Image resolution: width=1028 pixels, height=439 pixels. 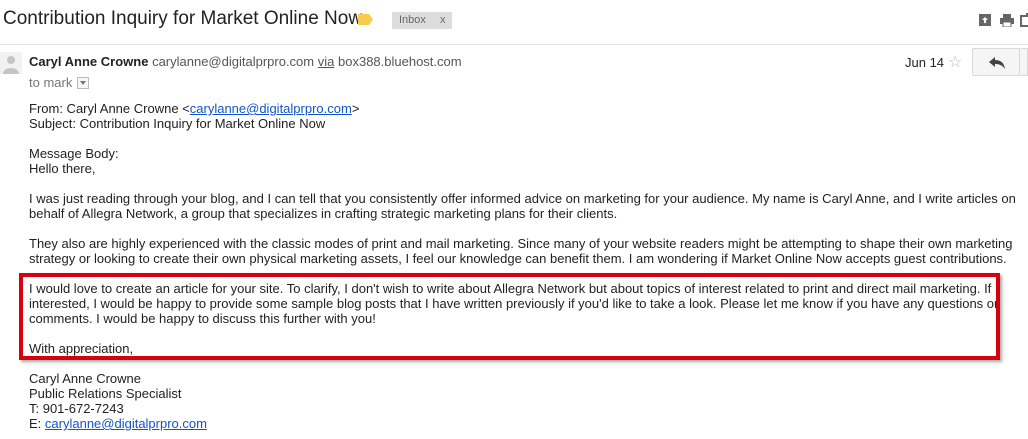 What do you see at coordinates (985, 20) in the screenshot?
I see `new-window-icon` at bounding box center [985, 20].